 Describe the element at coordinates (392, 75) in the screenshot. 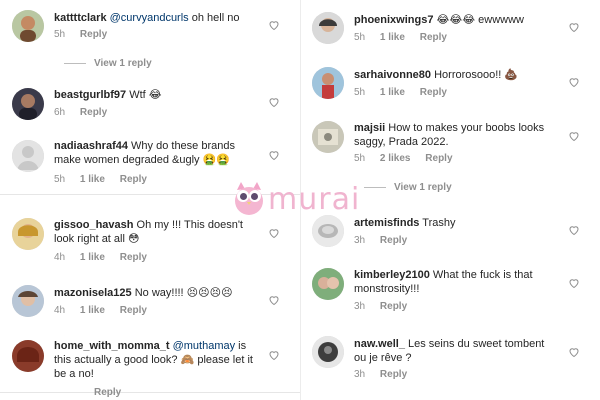

I see `comment-username: sarhaivonne80` at that location.